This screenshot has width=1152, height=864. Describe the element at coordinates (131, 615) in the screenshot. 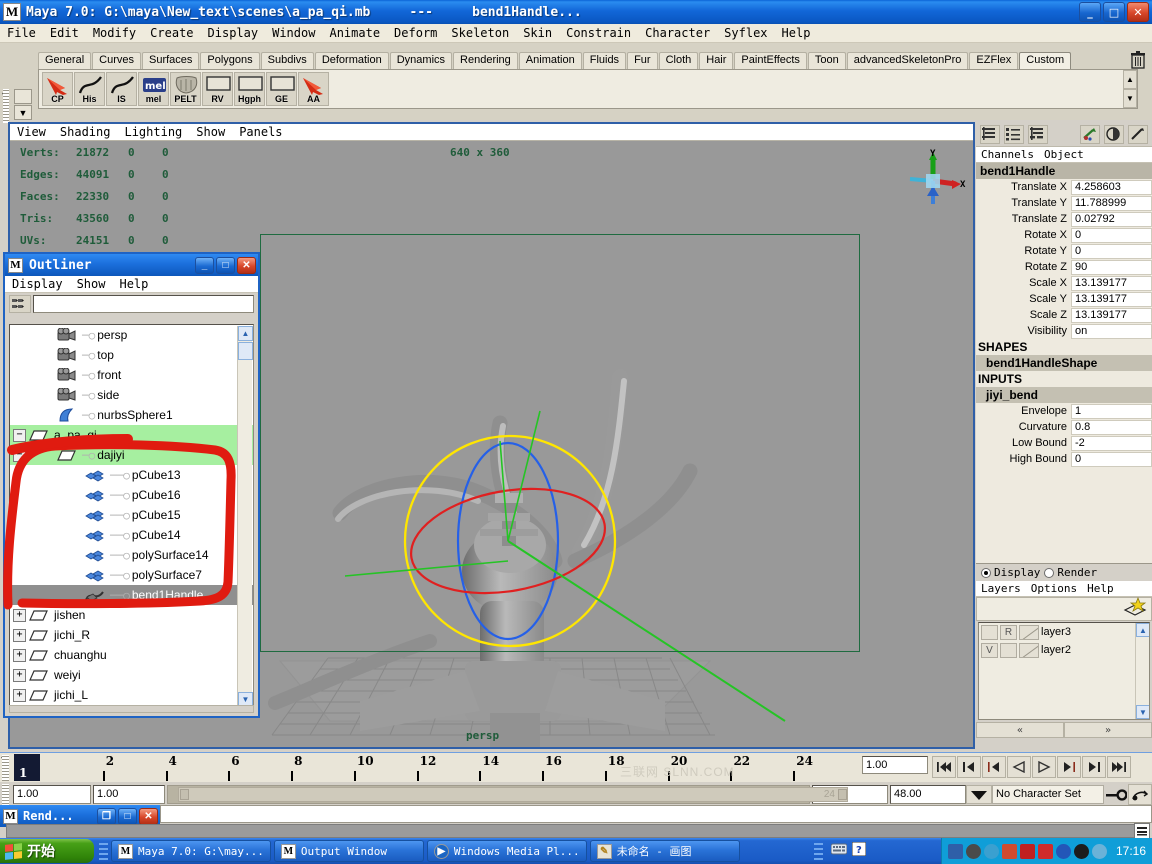

I see `outliner-item-jishen: + jishen` at that location.